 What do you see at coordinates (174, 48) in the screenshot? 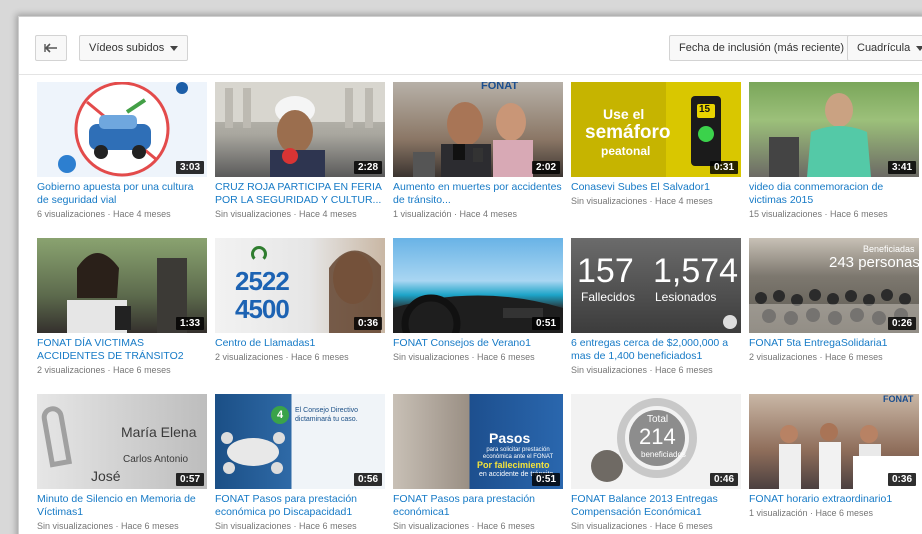
I see `chevron-down-icon` at bounding box center [174, 48].